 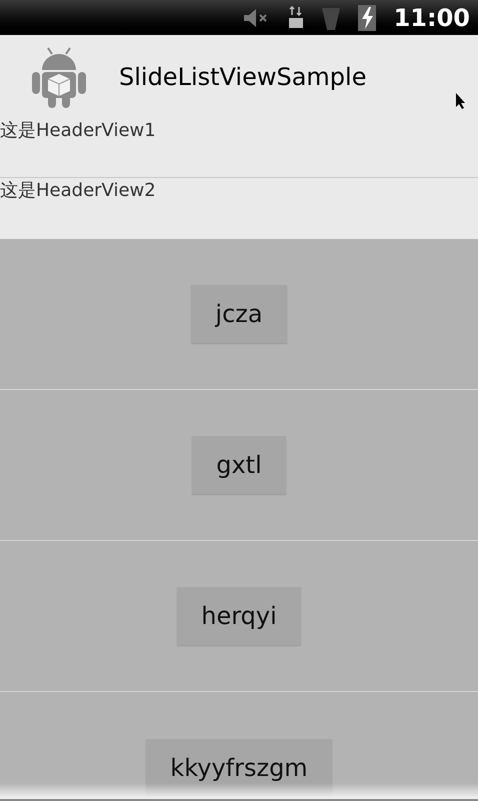 What do you see at coordinates (461, 101) in the screenshot?
I see `mouse-pointer-icon` at bounding box center [461, 101].